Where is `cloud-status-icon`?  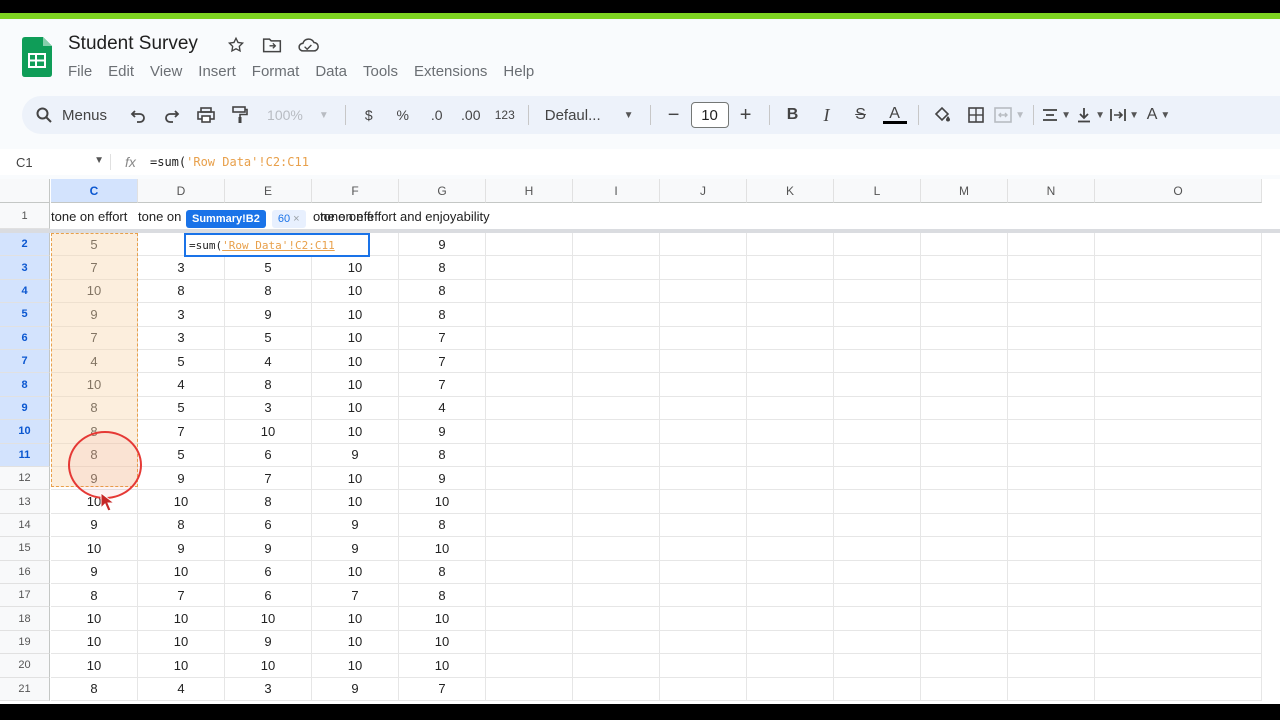 cloud-status-icon is located at coordinates (308, 45).